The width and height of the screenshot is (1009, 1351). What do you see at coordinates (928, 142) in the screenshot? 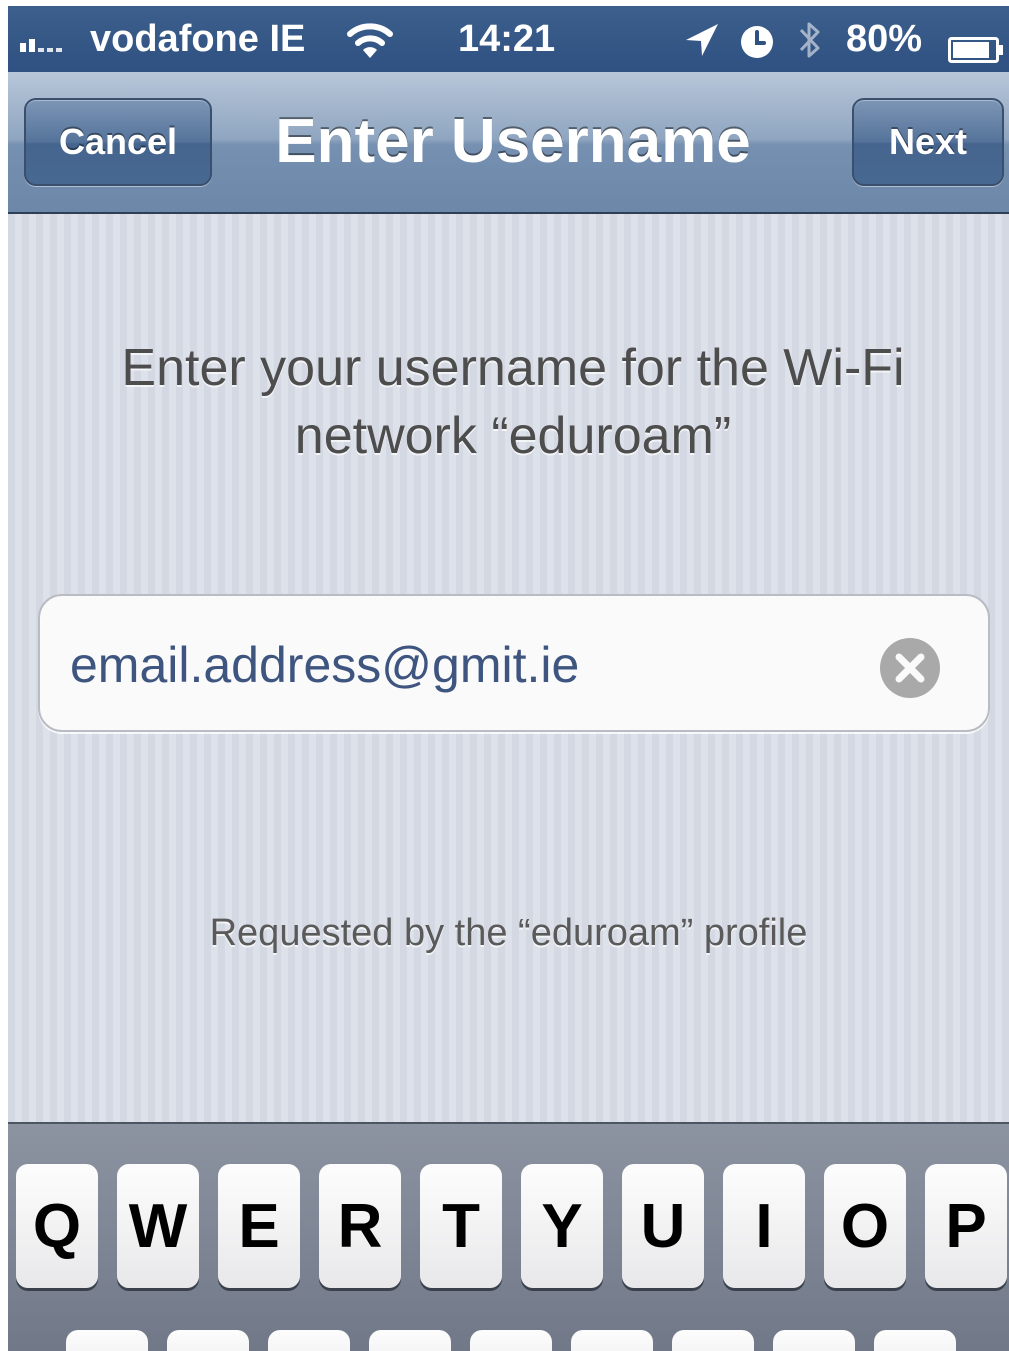
I see `next-button: Next` at bounding box center [928, 142].